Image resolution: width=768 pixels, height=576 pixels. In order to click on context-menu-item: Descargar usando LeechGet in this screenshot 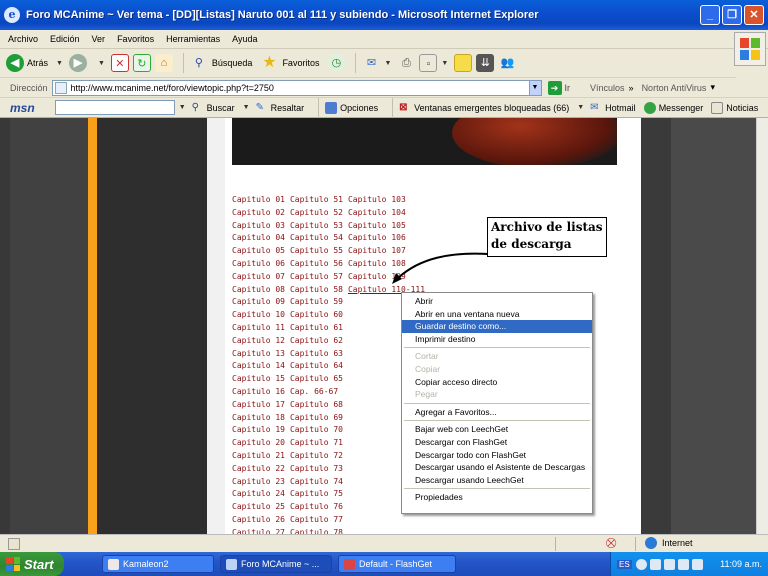, I will do `click(497, 480)`.